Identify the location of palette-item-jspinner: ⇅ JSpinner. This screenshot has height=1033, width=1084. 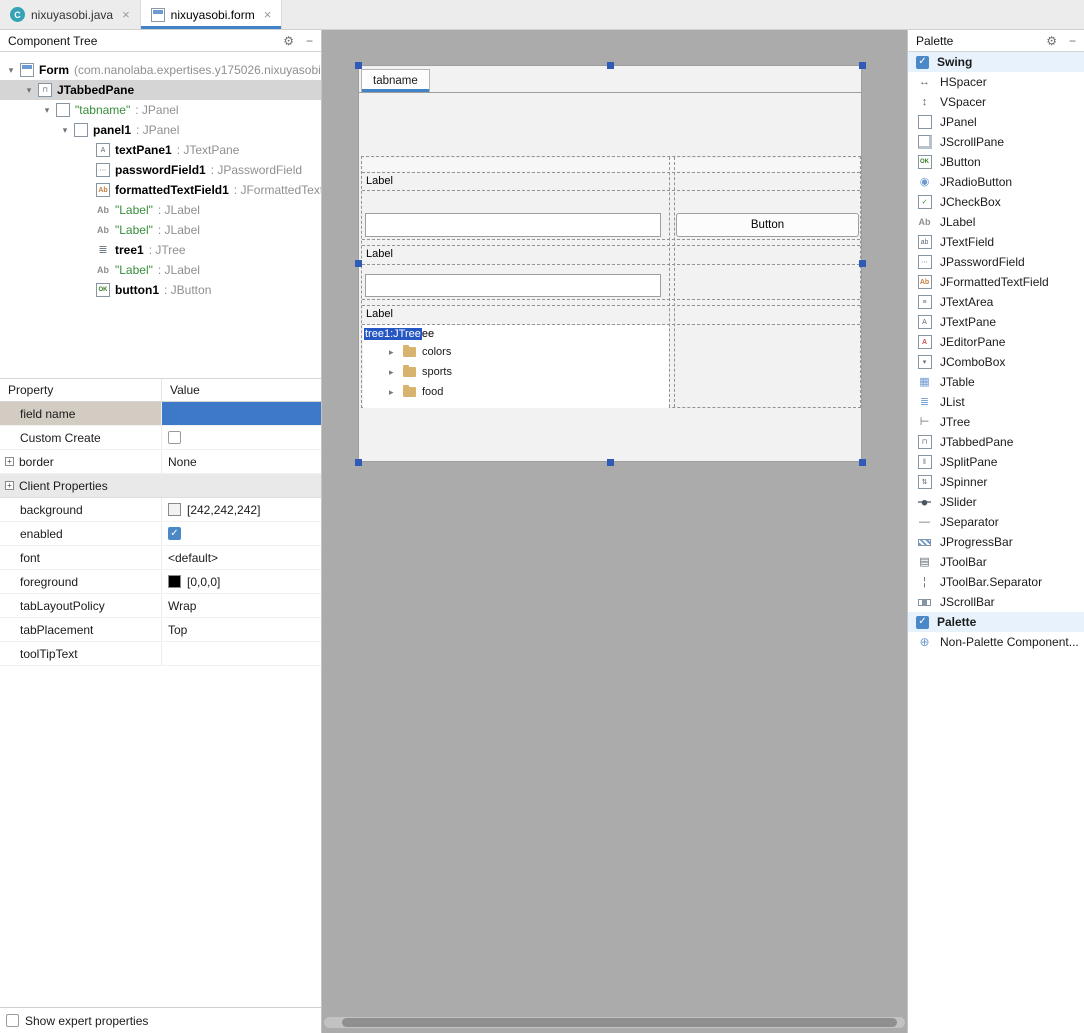
(996, 482).